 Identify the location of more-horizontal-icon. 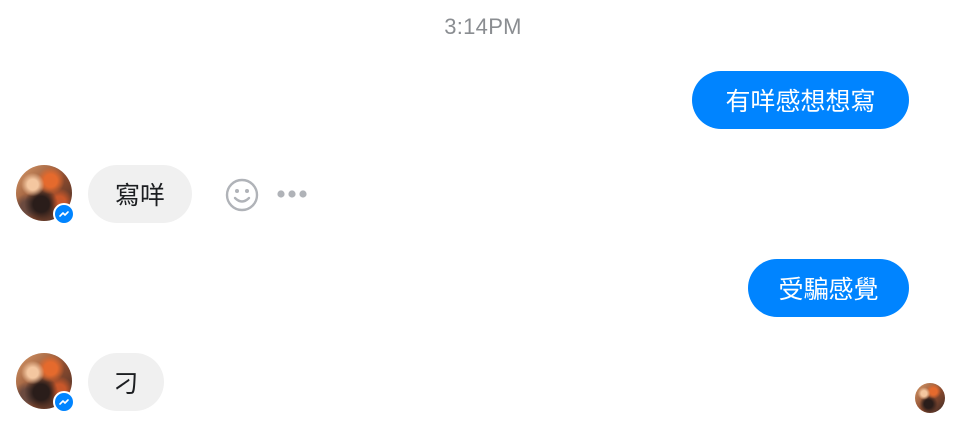
(292, 194).